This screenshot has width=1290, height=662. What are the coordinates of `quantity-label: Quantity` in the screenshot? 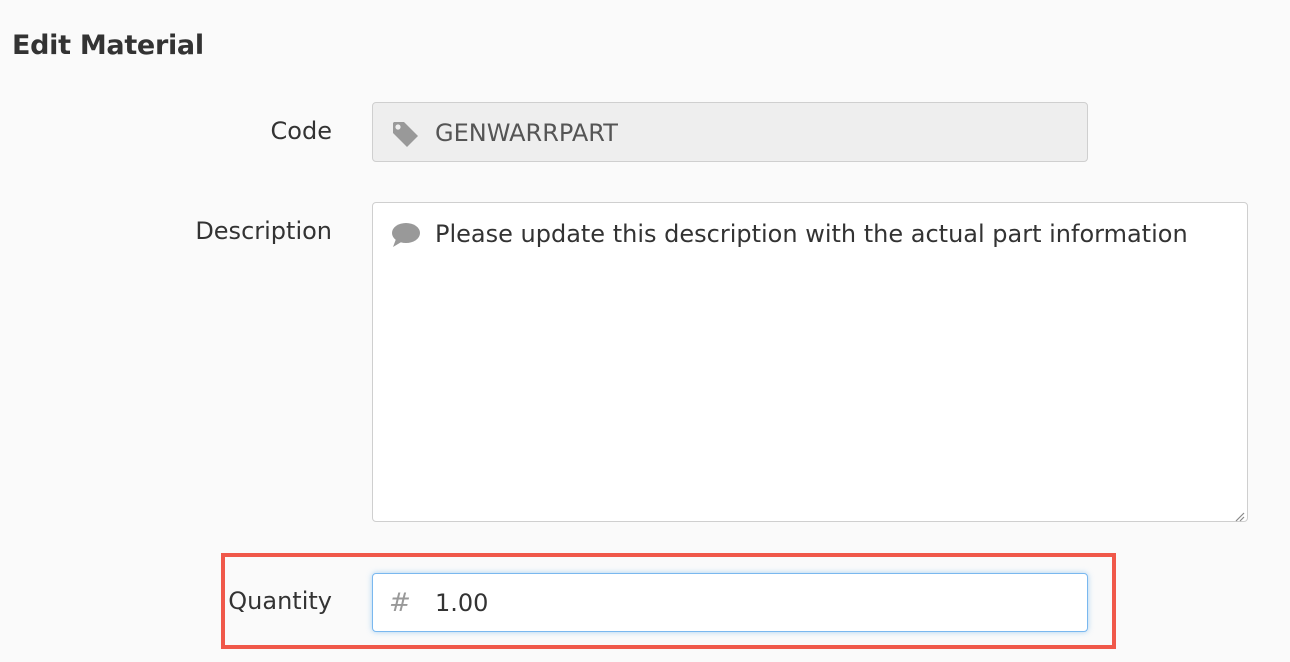 It's located at (280, 601).